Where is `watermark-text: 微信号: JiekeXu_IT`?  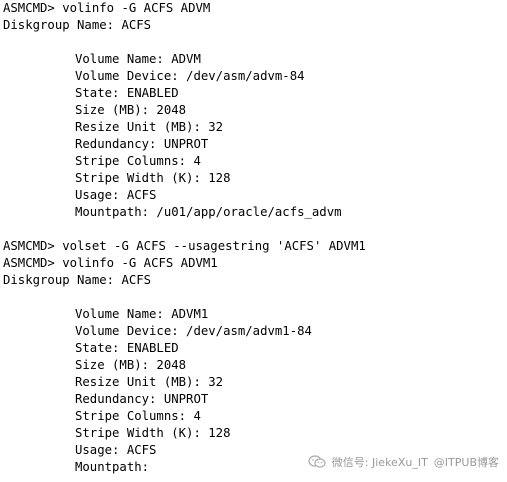 watermark-text: 微信号: JiekeXu_IT is located at coordinates (379, 462).